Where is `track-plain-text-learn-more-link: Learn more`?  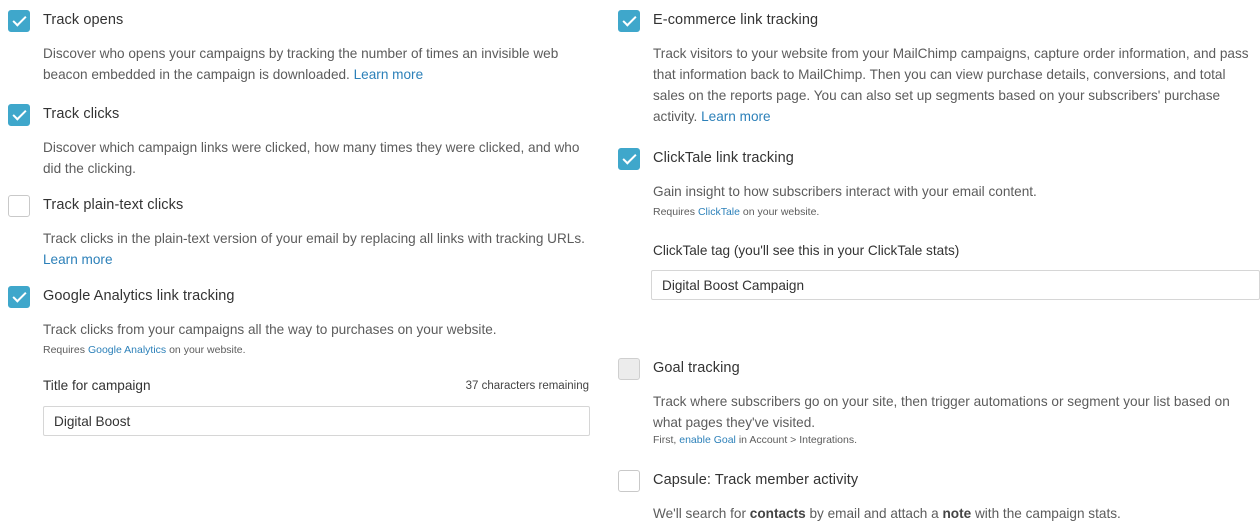
track-plain-text-learn-more-link: Learn more is located at coordinates (78, 259).